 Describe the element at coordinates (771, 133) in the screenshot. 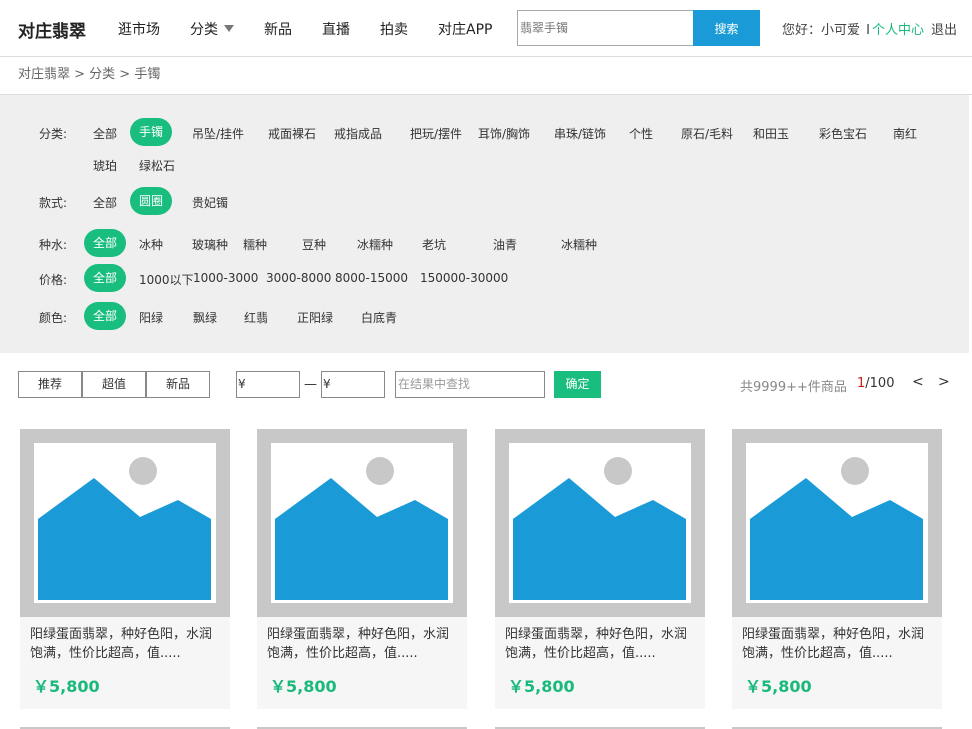

I see `filter-category-hetian: 和田玉` at that location.